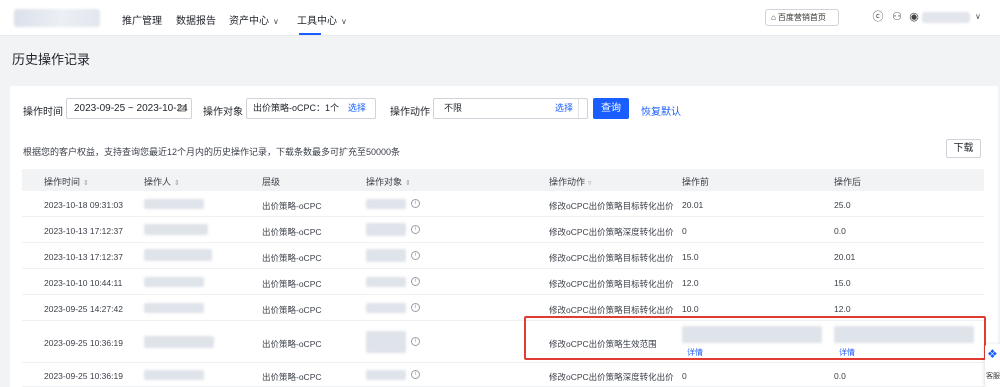 The width and height of the screenshot is (1000, 387). What do you see at coordinates (878, 17) in the screenshot?
I see `help-icon: ⓒ` at bounding box center [878, 17].